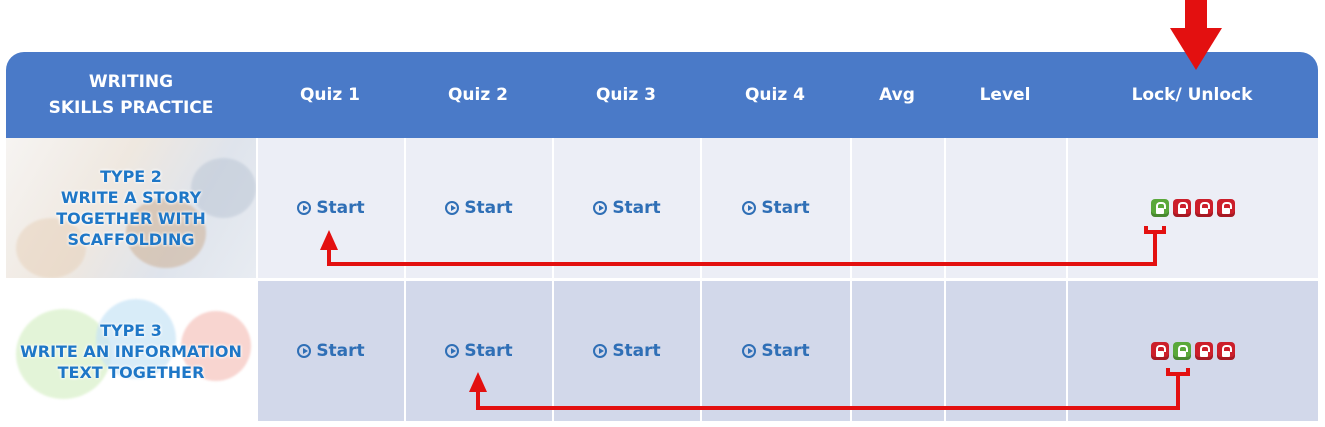 Image resolution: width=1325 pixels, height=427 pixels. I want to click on connector-arrow-row1, so click(746, 246).